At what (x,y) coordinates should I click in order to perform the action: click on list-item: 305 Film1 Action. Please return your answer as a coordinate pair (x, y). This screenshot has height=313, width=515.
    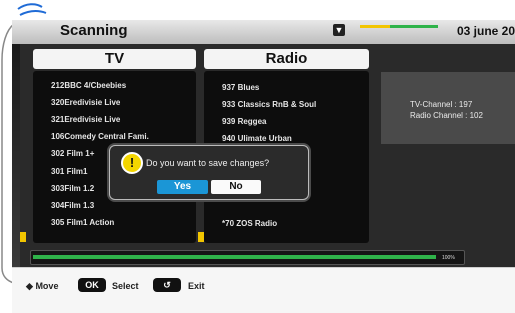
    Looking at the image, I should click on (82, 222).